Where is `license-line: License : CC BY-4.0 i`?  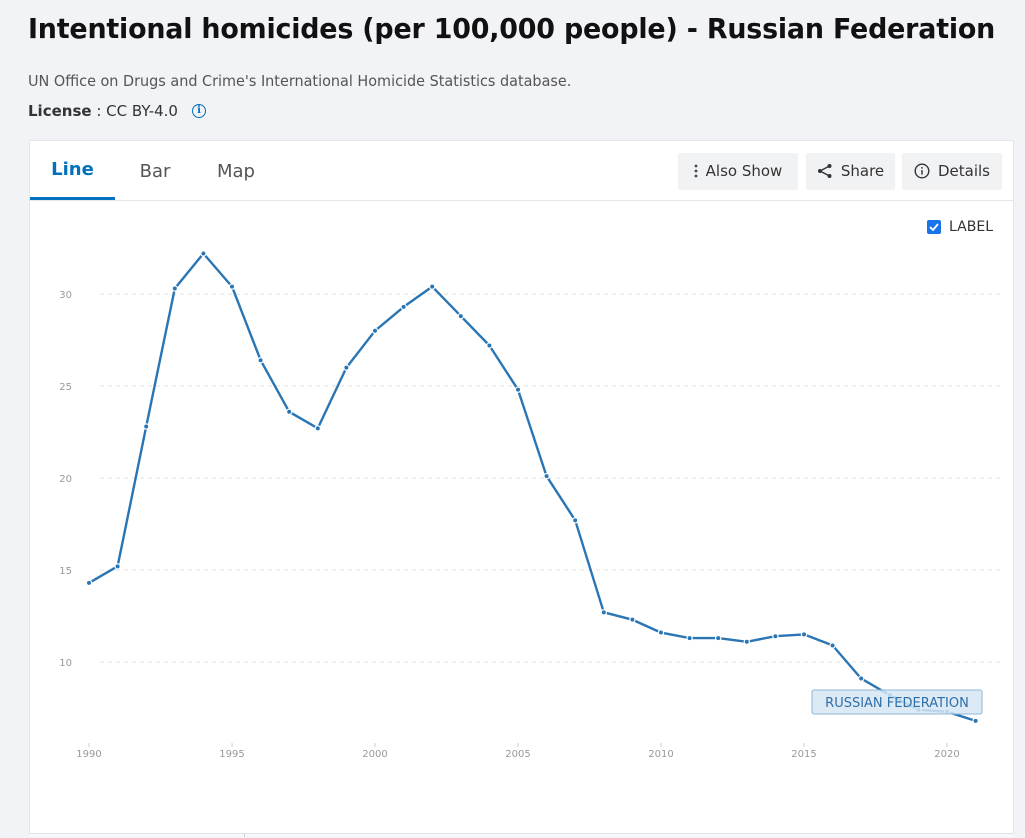 license-line: License : CC BY-4.0 i is located at coordinates (117, 111).